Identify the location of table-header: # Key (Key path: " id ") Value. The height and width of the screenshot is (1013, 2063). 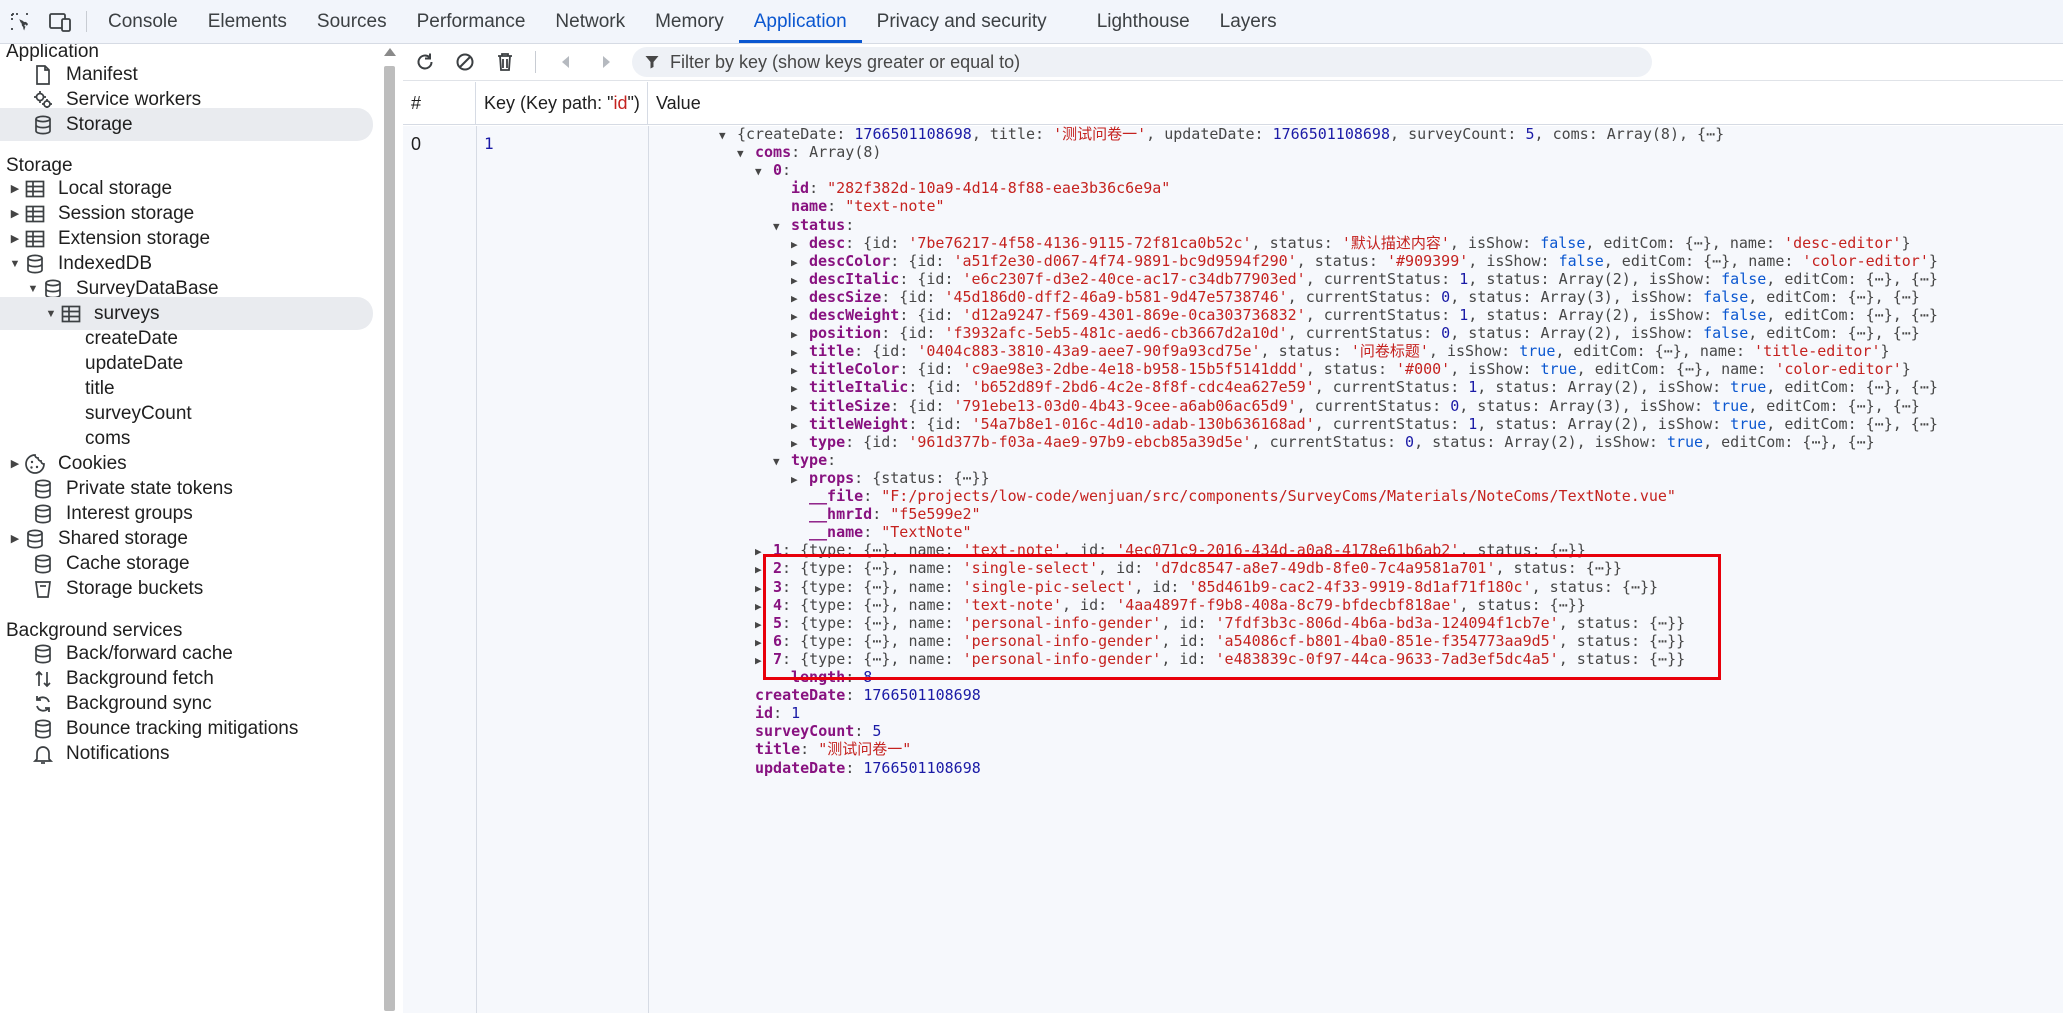
(1233, 103).